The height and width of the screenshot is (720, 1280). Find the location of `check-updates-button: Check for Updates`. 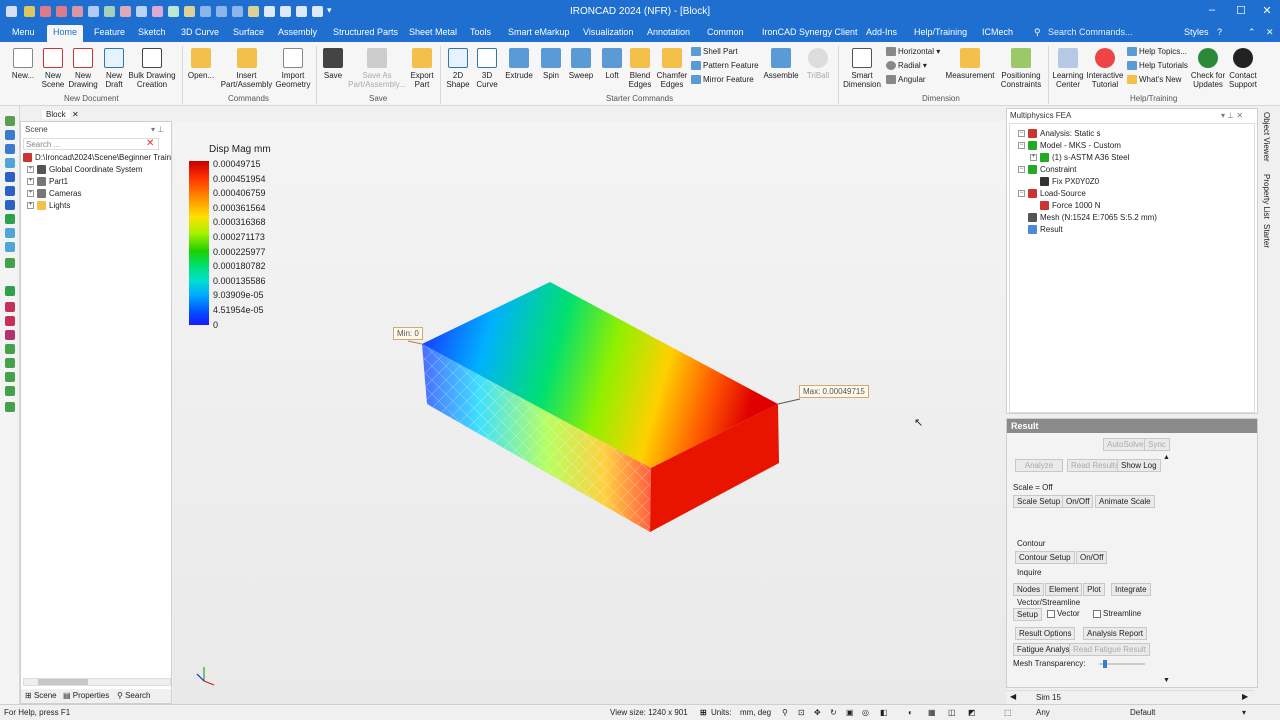

check-updates-button: Check for Updates is located at coordinates (1208, 68).